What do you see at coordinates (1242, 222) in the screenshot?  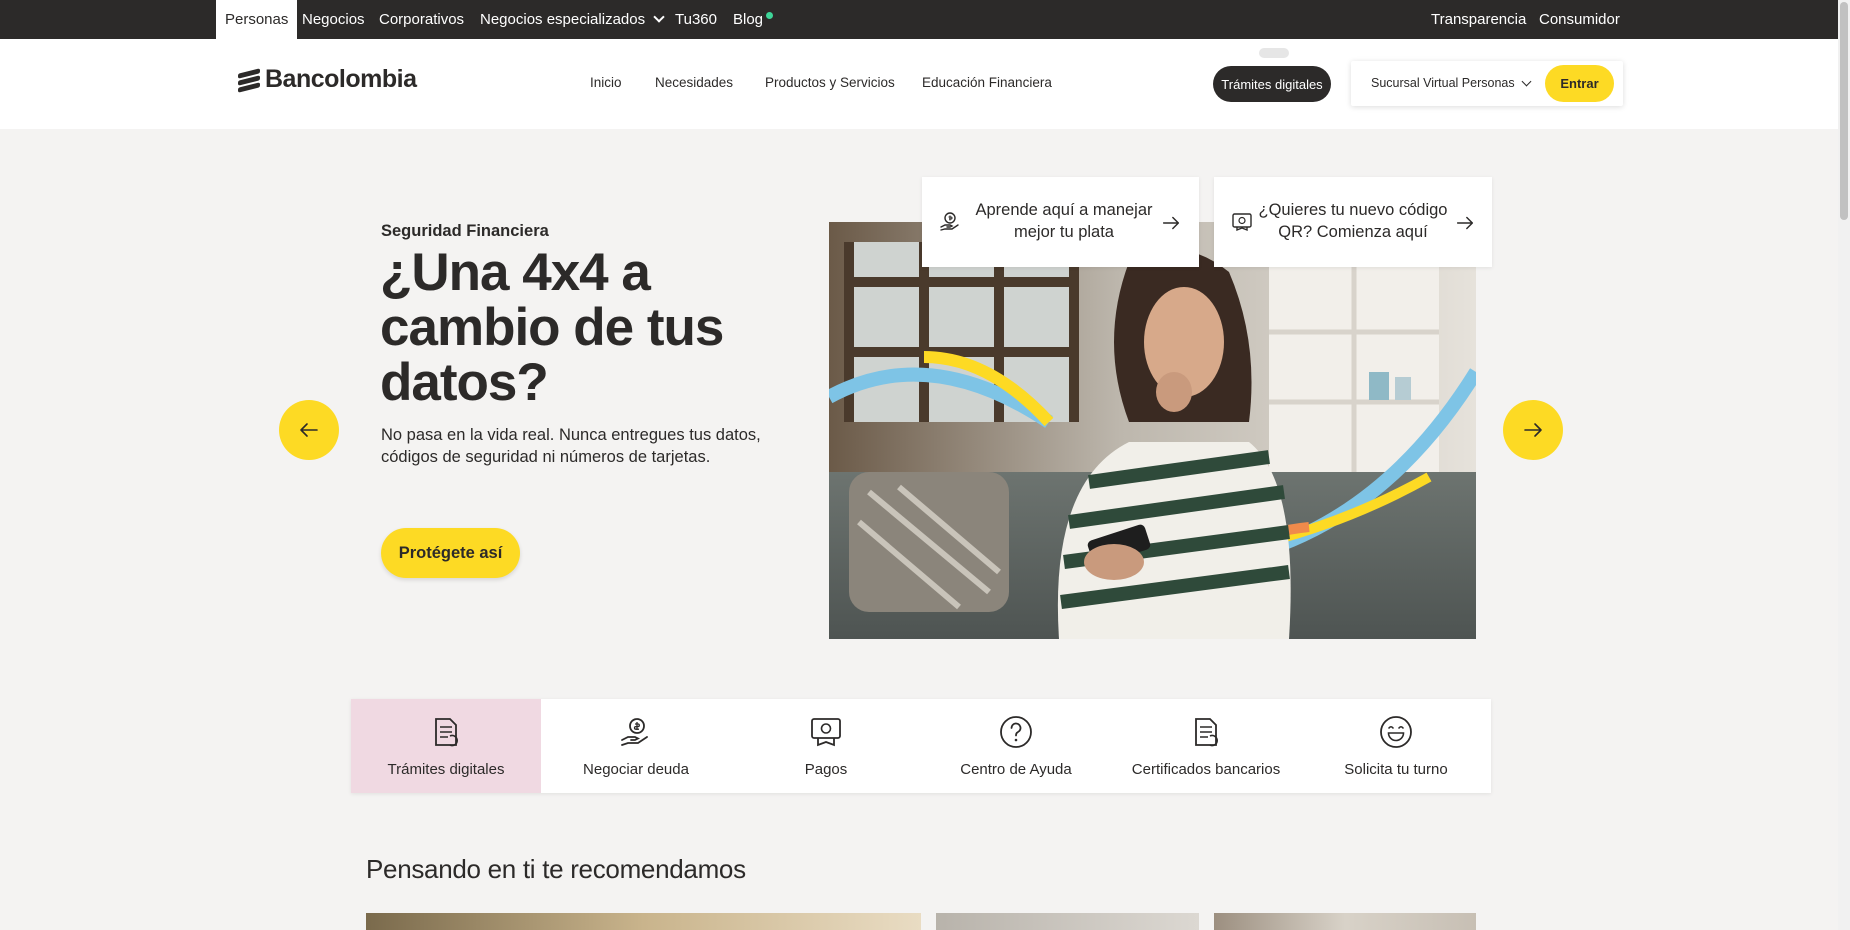 I see `qr-bill-icon` at bounding box center [1242, 222].